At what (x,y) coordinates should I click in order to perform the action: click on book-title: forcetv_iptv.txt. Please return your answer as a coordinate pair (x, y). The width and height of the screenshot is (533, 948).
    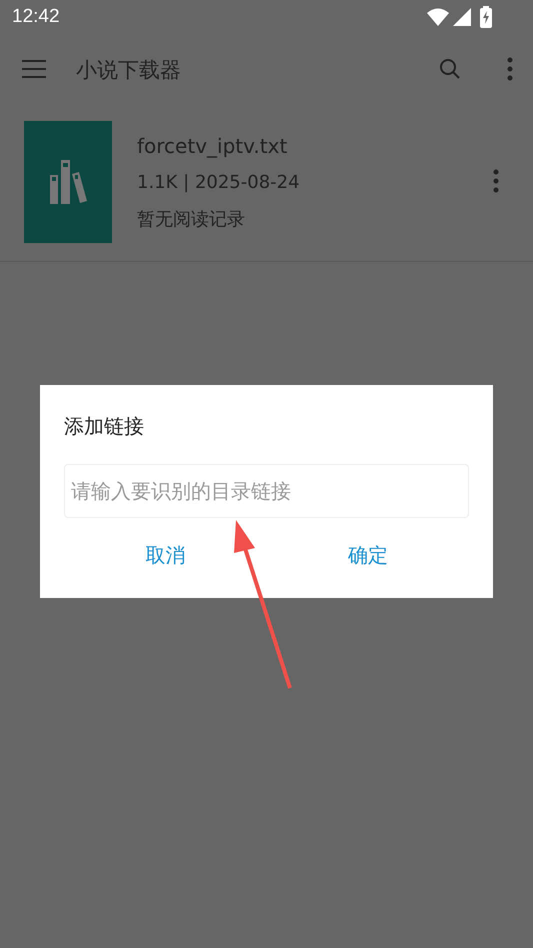
    Looking at the image, I should click on (212, 146).